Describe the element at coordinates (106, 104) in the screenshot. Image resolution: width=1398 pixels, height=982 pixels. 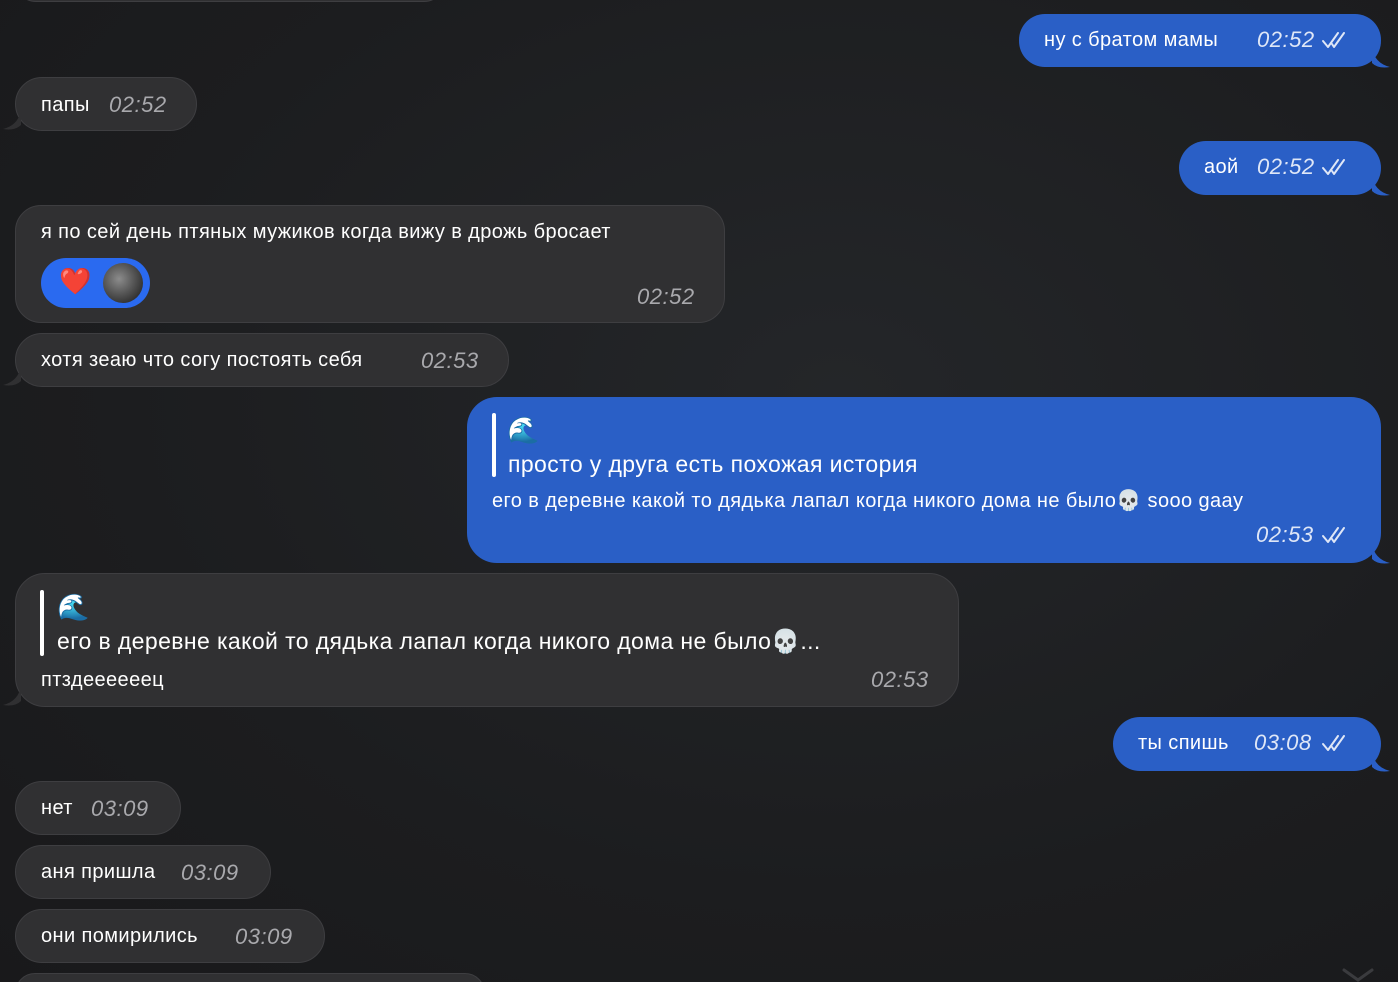
I see `message-incoming: папы 02:52` at that location.